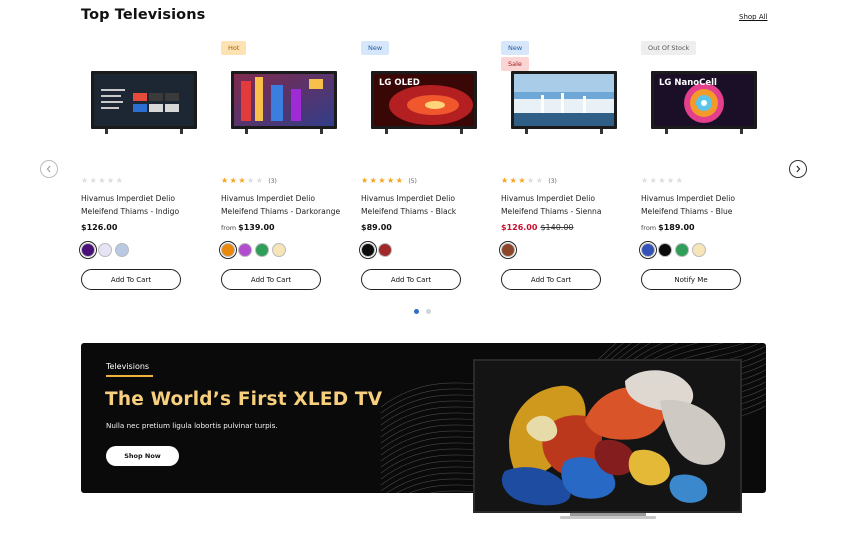 Image resolution: width=843 pixels, height=533 pixels. I want to click on banner-title: The World’s First XLED TV, so click(244, 399).